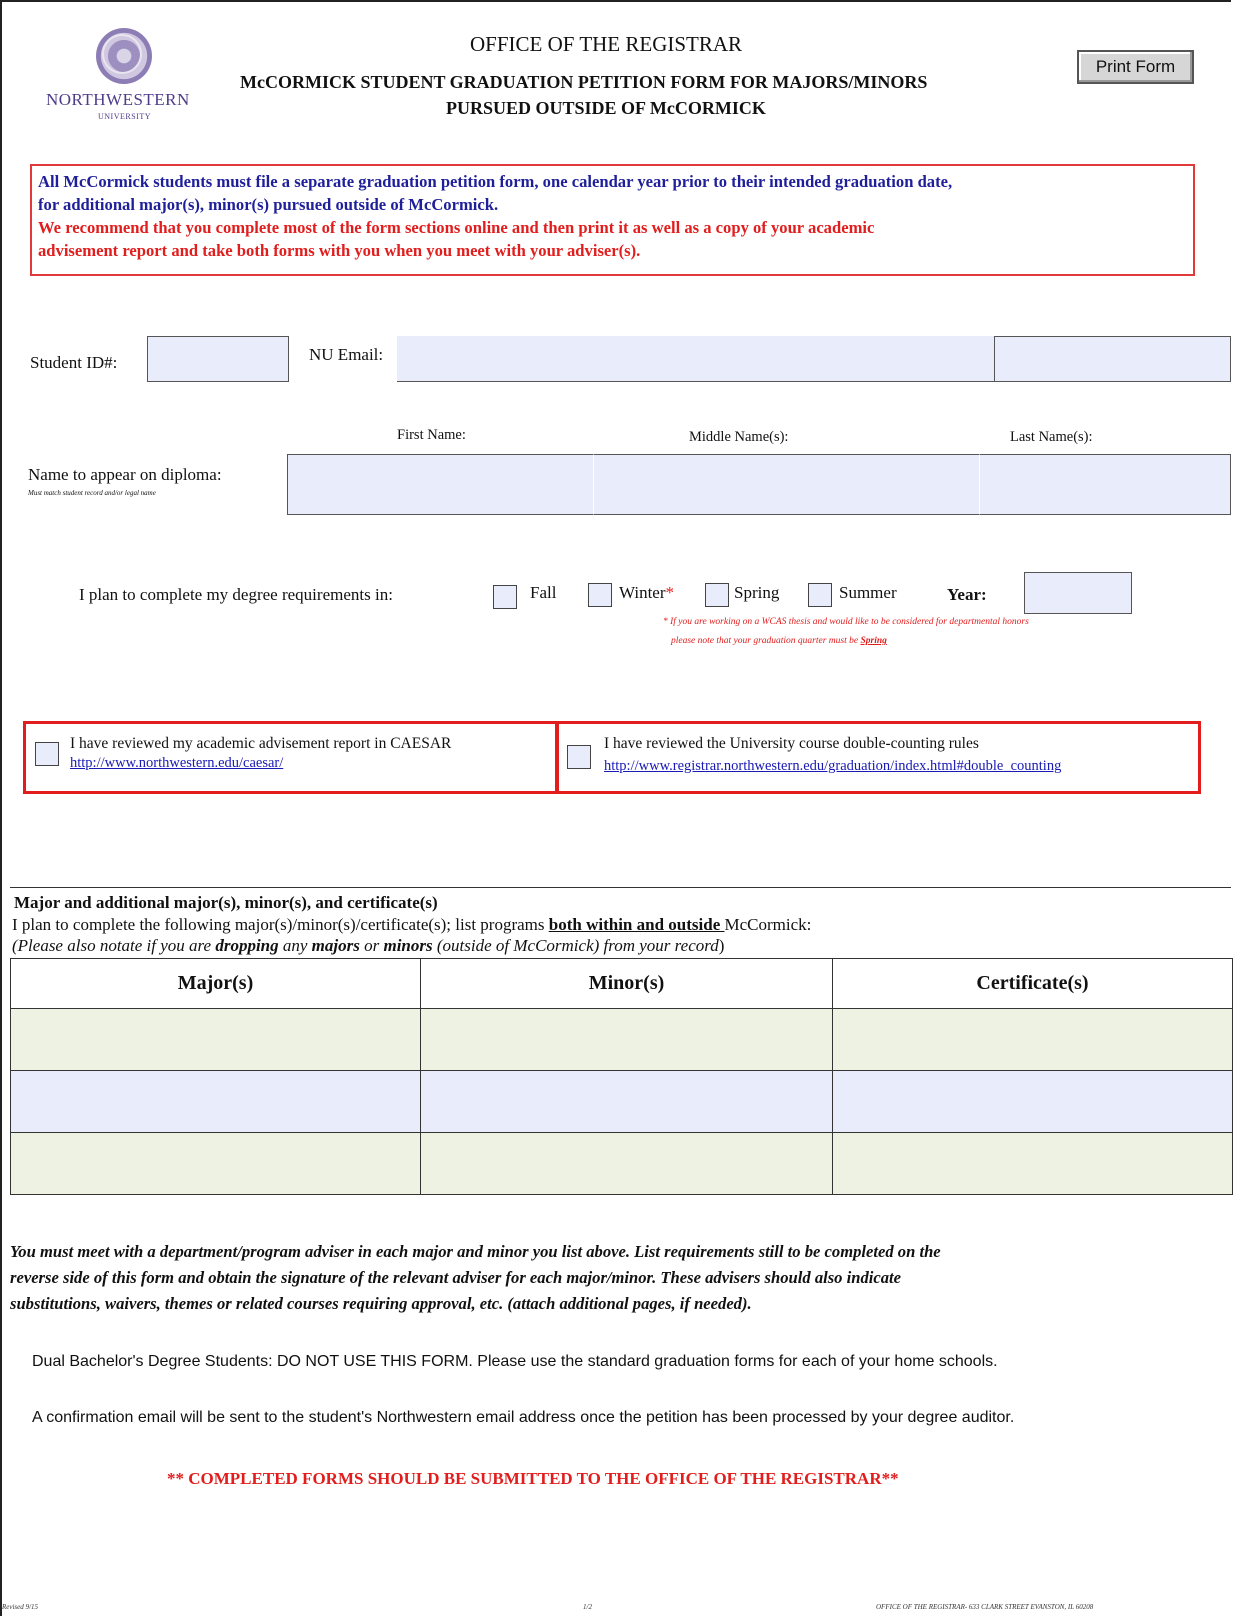 This screenshot has width=1233, height=1617. Describe the element at coordinates (176, 763) in the screenshot. I see `caesar-link: http://www.northwestern.edu/caesar/` at that location.